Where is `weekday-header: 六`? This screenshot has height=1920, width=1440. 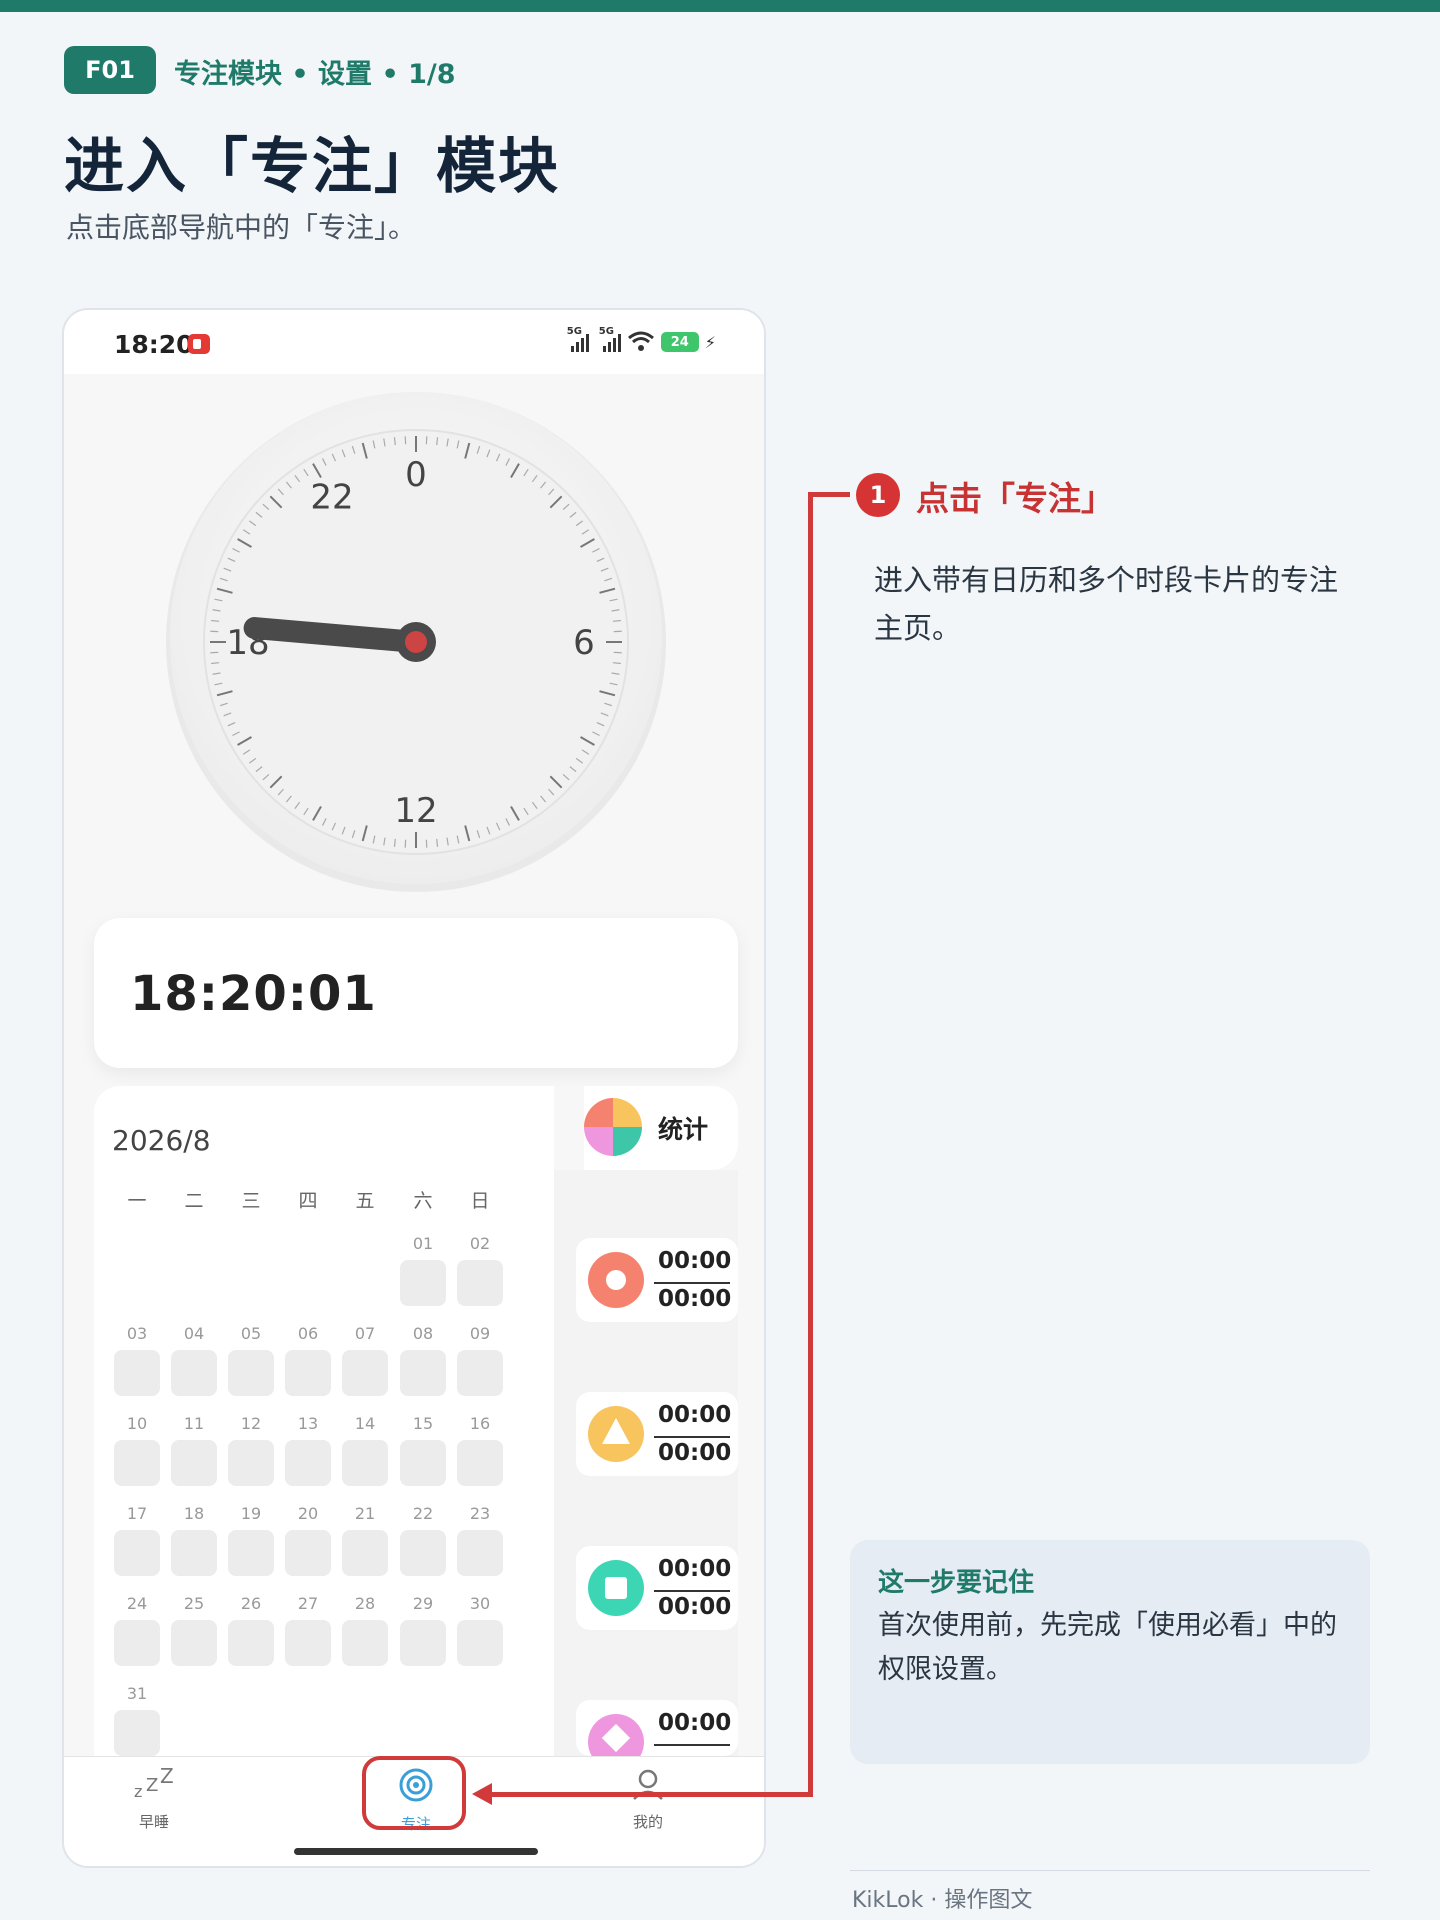 weekday-header: 六 is located at coordinates (423, 1201).